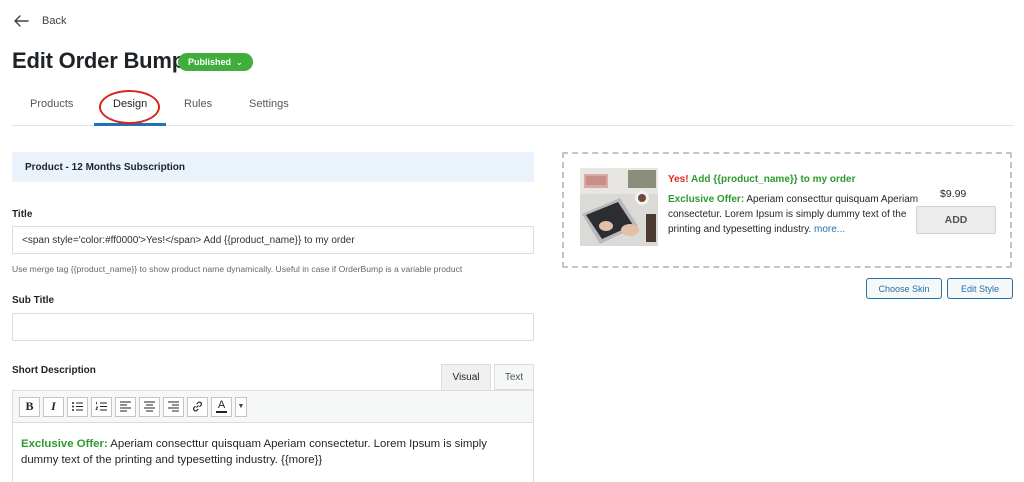  I want to click on chevron-down-icon: ⌄, so click(239, 62).